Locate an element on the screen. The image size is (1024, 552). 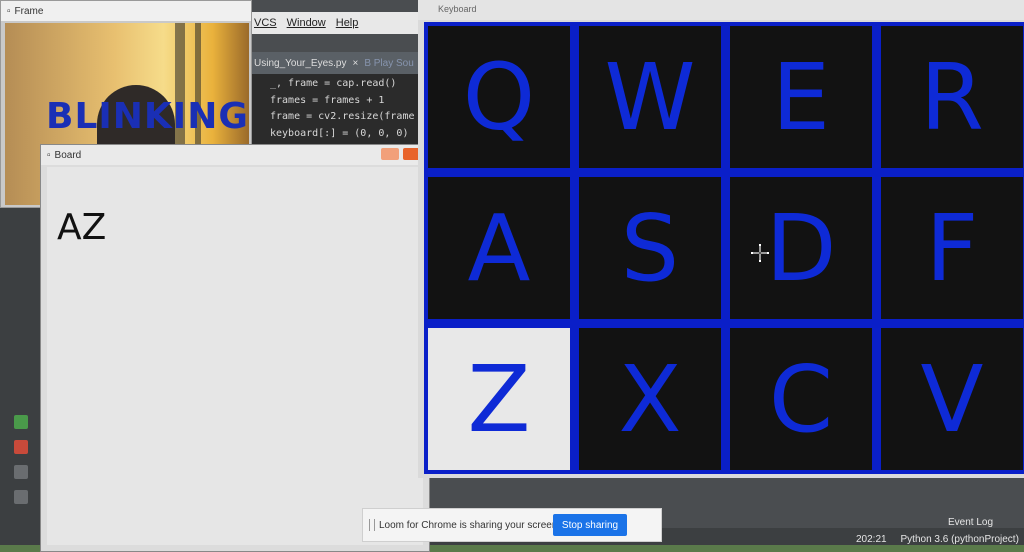
status-info: 202:21 Python 3.6 (pythonProject) is located at coordinates (937, 539).